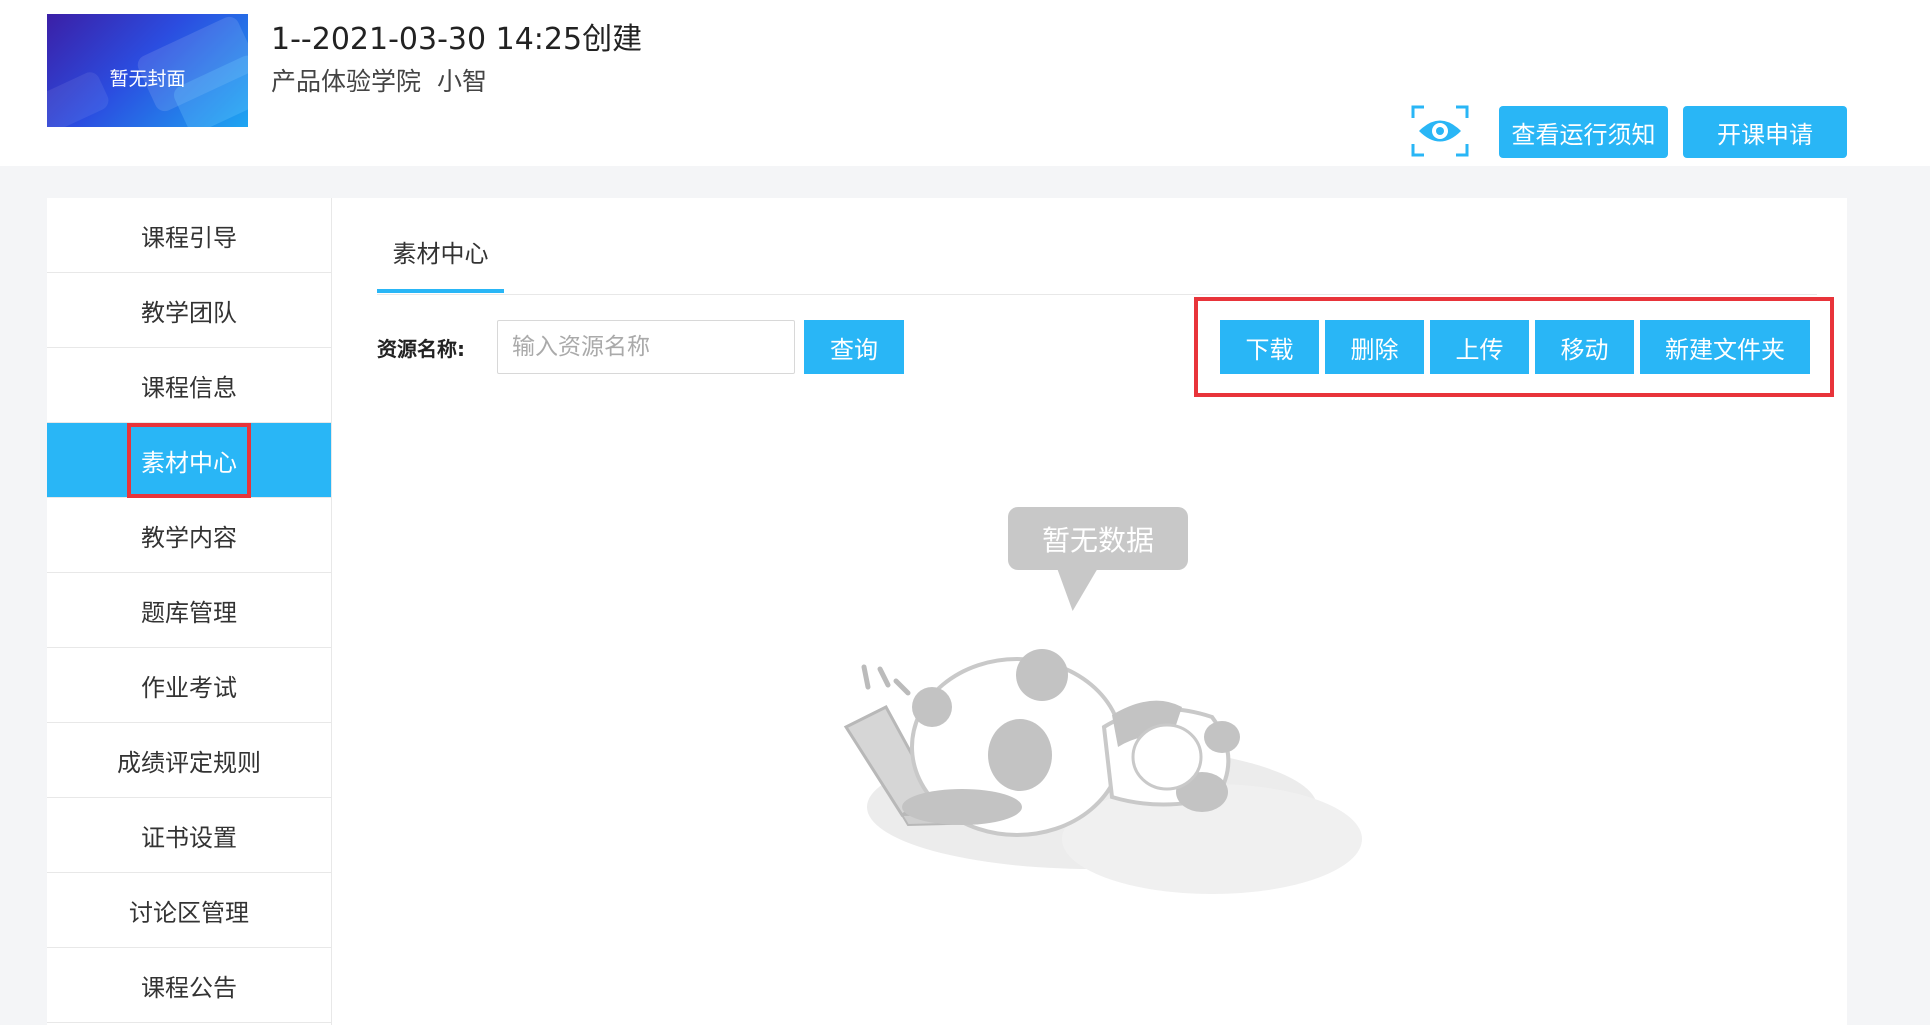 The height and width of the screenshot is (1025, 1930). I want to click on sidebar-item-certificate-settings: 证书设置, so click(189, 835).